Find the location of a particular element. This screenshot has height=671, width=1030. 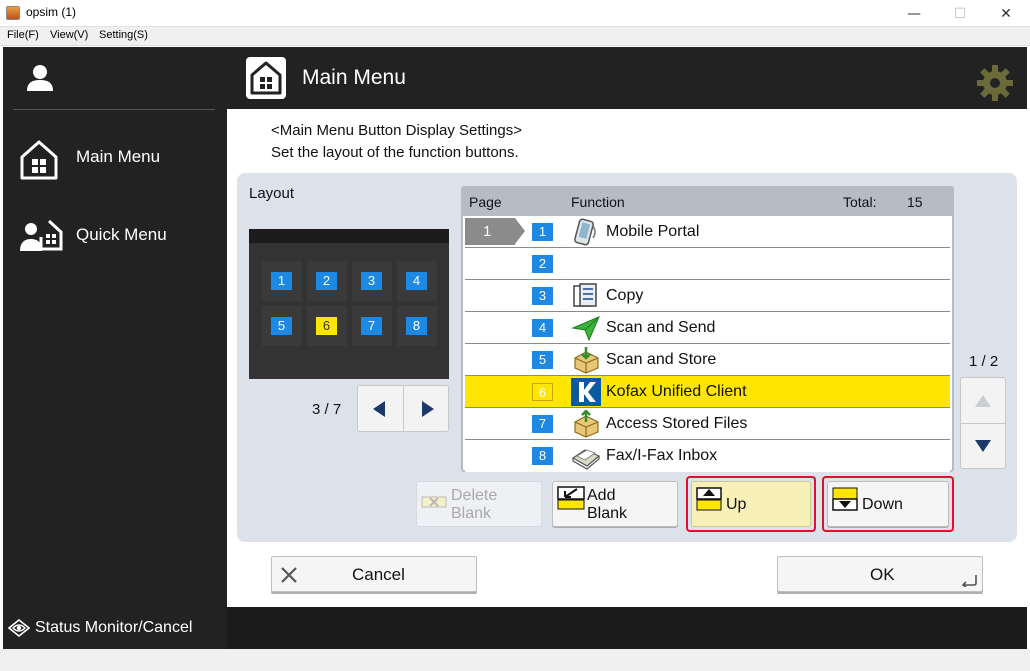

function-name: Access Stored Files is located at coordinates (677, 423).